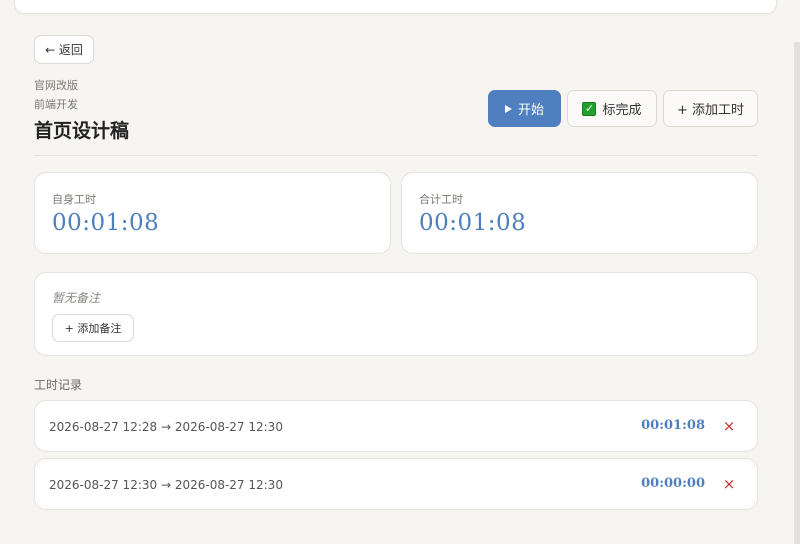 This screenshot has height=544, width=800. Describe the element at coordinates (797, 293) in the screenshot. I see `scrollbar` at that location.